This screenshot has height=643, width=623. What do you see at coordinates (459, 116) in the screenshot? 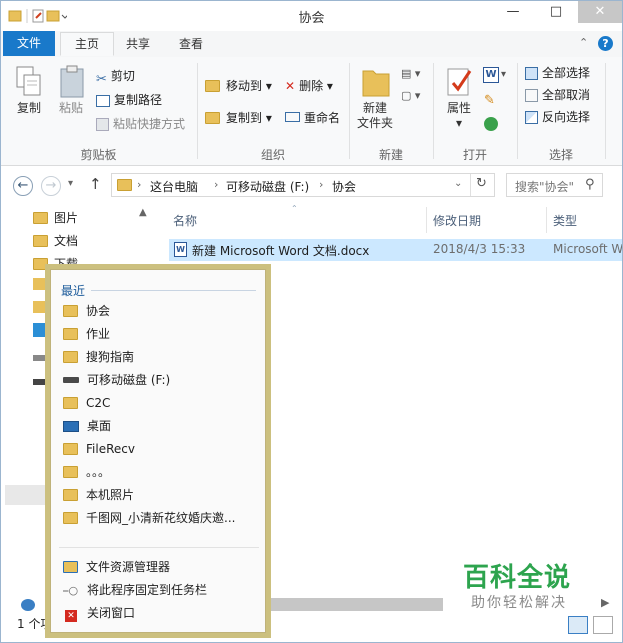
I see `properties-button: 属性 ▾` at bounding box center [459, 116].